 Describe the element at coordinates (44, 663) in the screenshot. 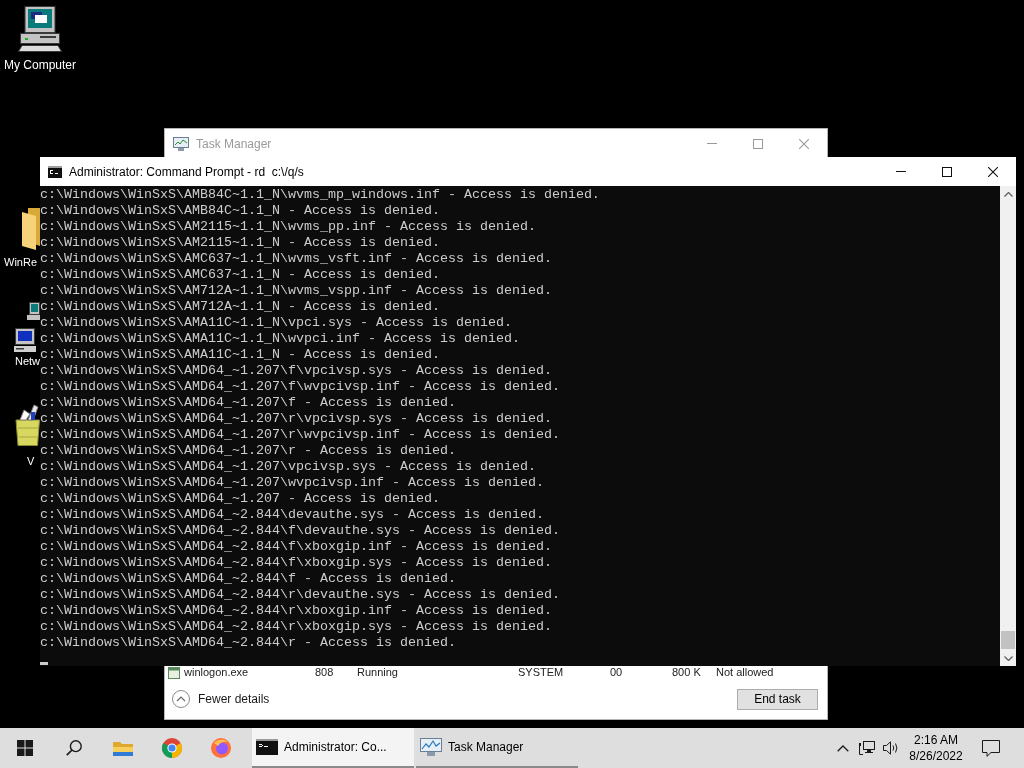

I see `text-cursor-icon` at that location.